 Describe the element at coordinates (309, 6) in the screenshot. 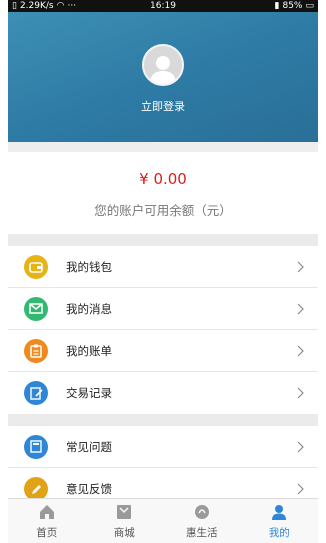

I see `battery-icon: ▭` at that location.